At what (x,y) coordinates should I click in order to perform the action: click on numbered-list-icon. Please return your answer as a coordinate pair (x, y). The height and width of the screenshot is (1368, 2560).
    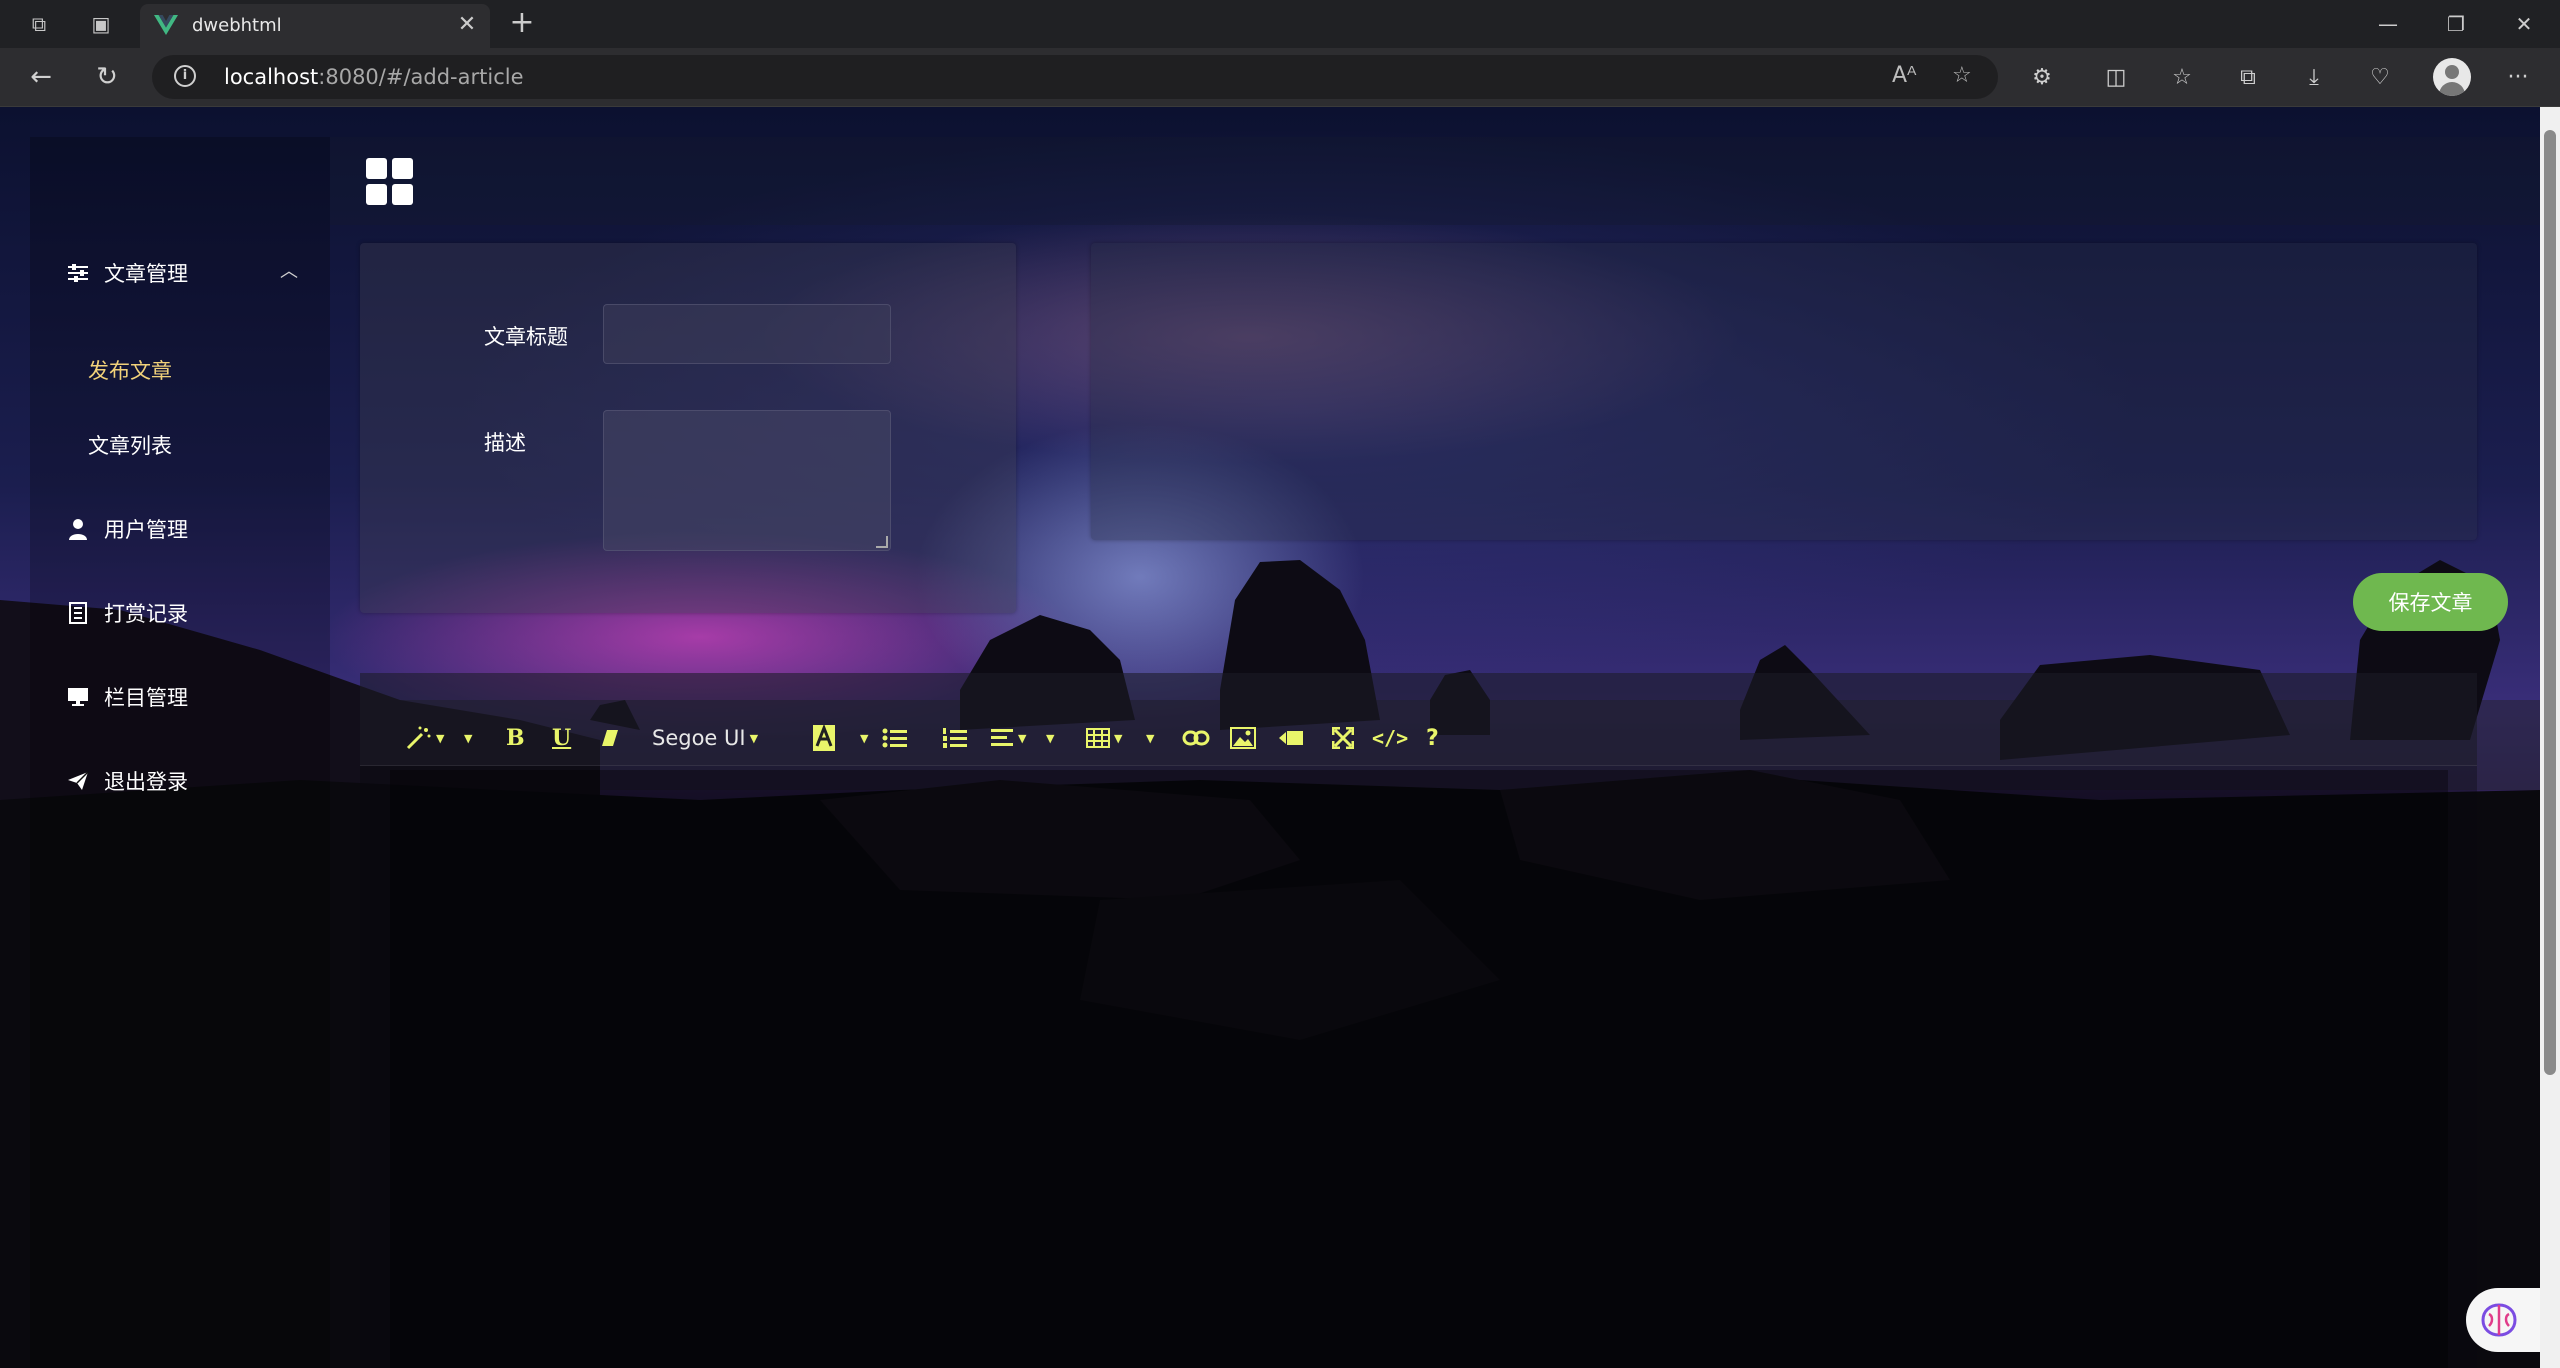
    Looking at the image, I should click on (955, 738).